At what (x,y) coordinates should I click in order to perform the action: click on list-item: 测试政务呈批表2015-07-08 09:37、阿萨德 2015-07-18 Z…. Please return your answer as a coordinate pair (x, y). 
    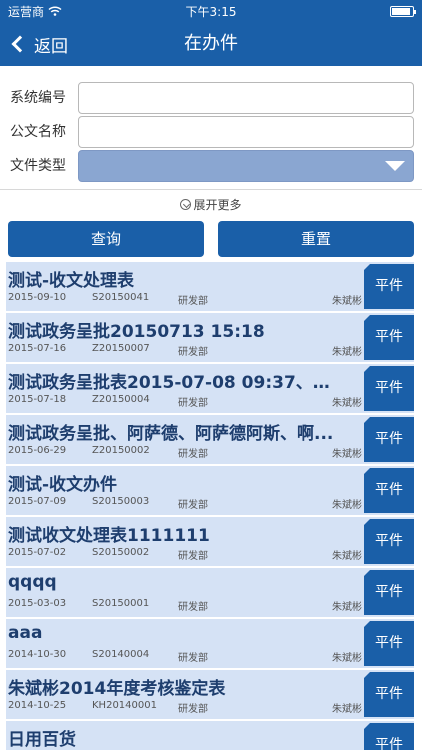
    Looking at the image, I should click on (210, 388).